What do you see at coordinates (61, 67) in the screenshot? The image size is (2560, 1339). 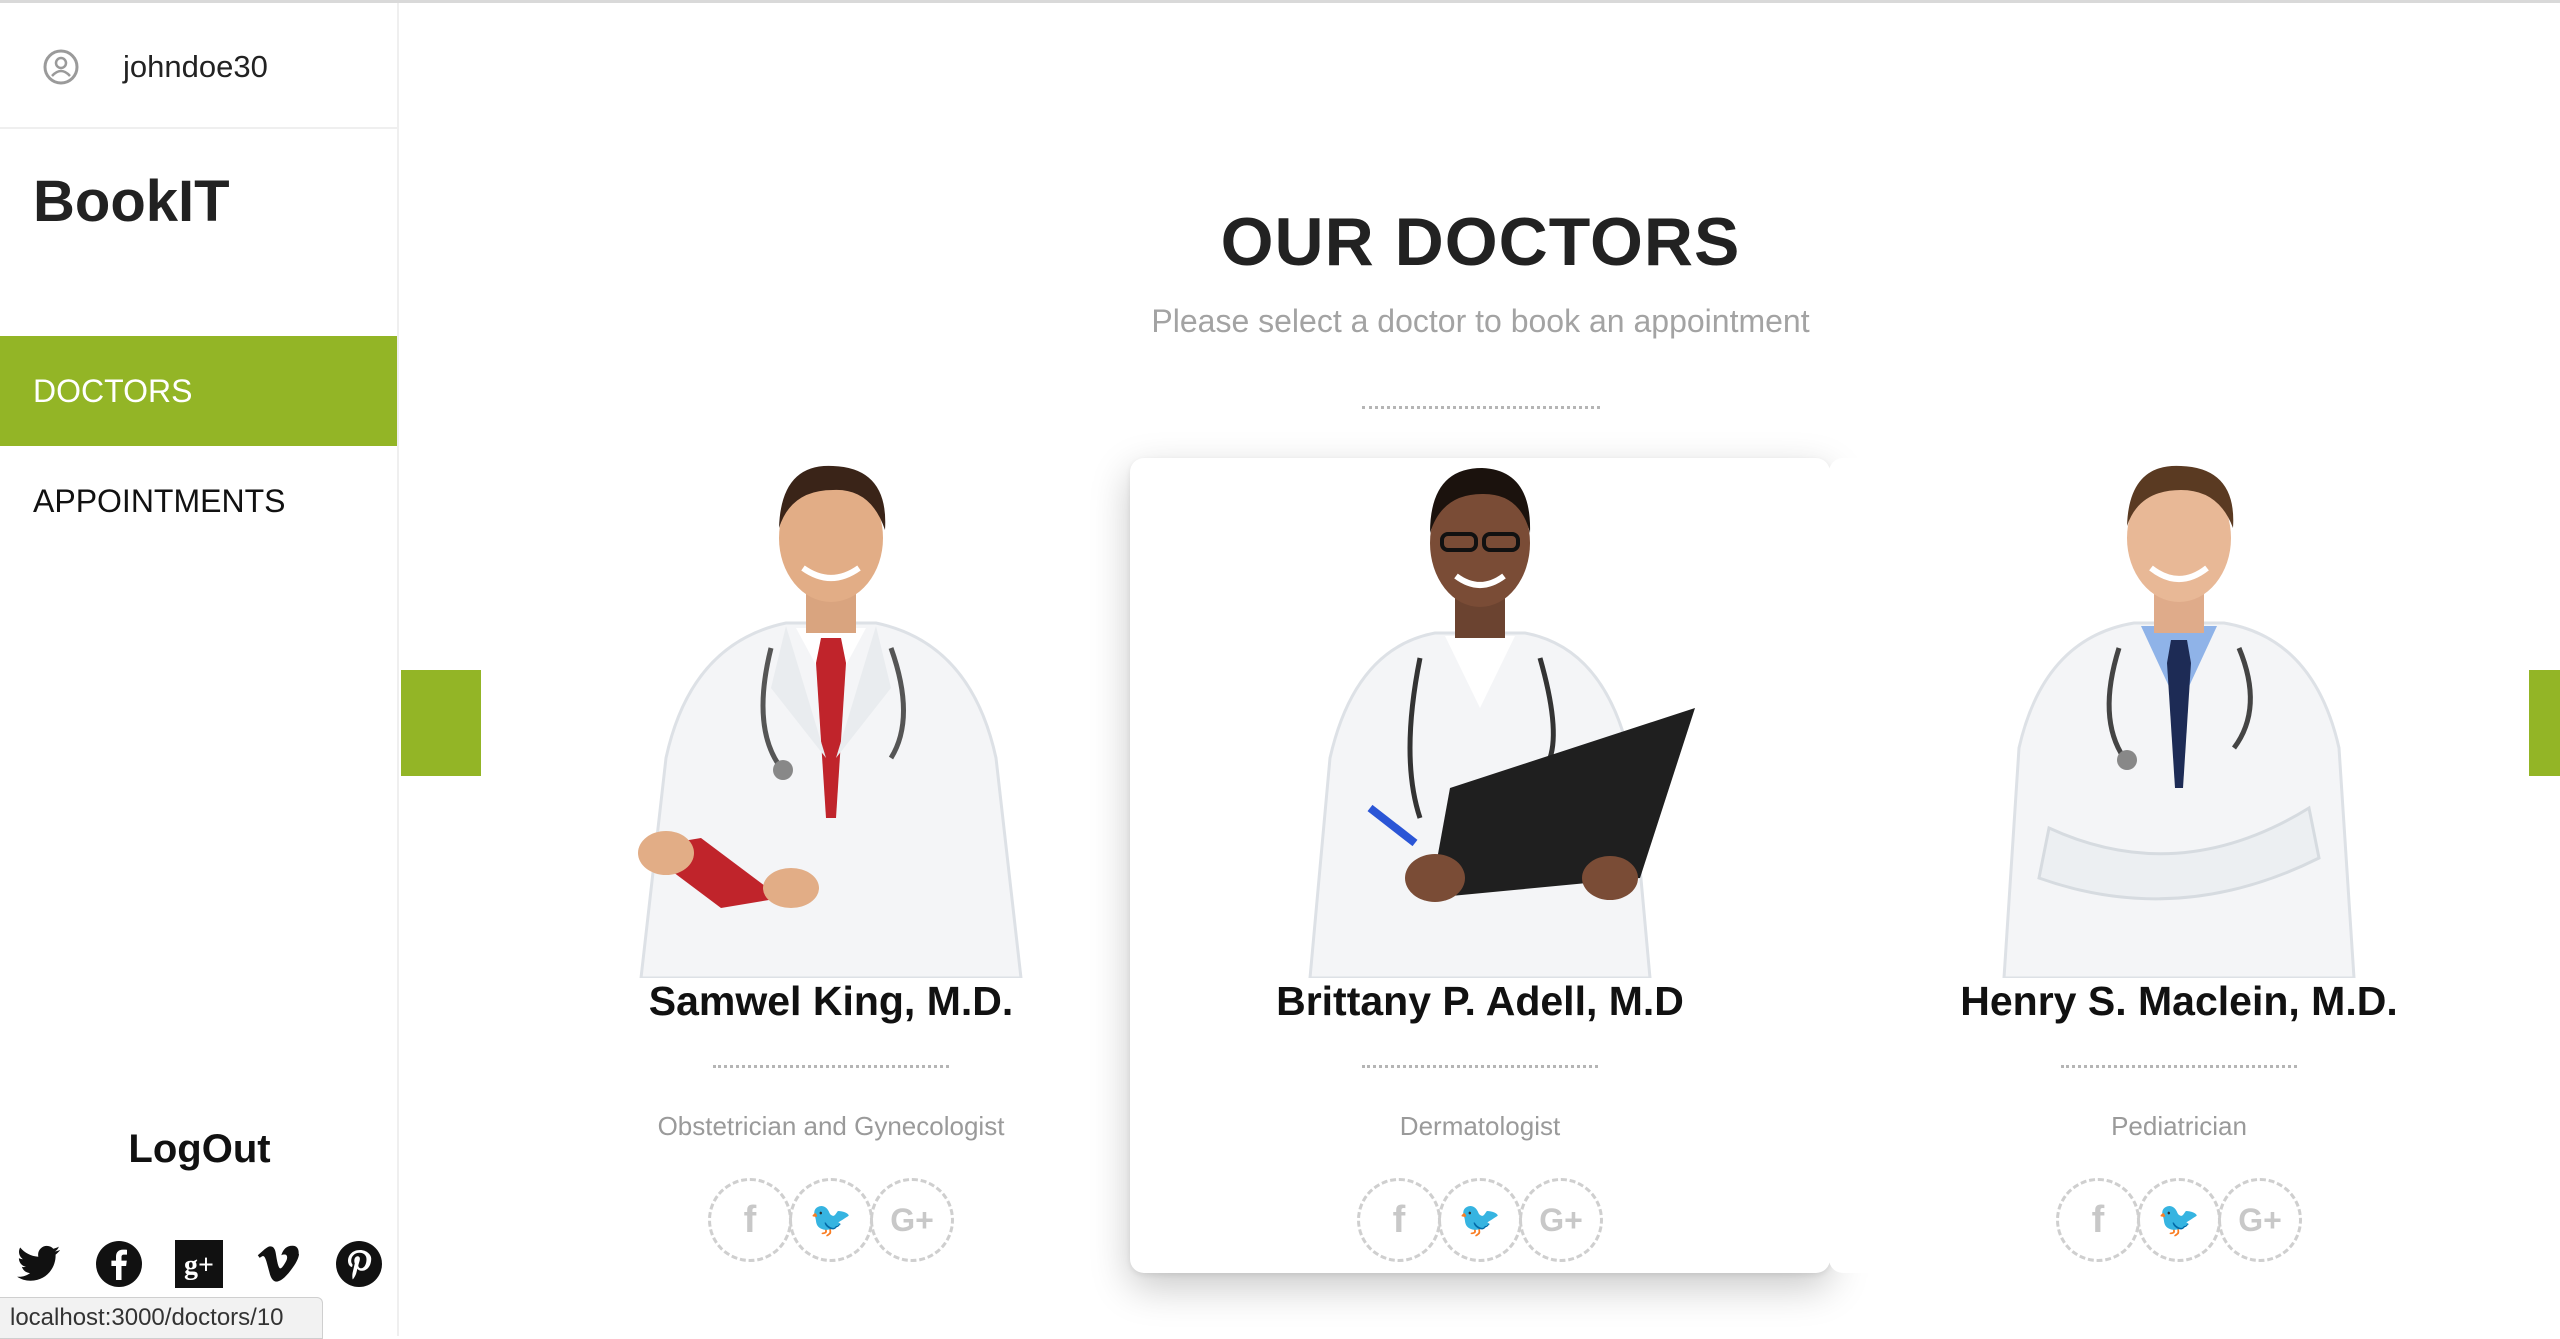 I see `user-avatar-icon` at bounding box center [61, 67].